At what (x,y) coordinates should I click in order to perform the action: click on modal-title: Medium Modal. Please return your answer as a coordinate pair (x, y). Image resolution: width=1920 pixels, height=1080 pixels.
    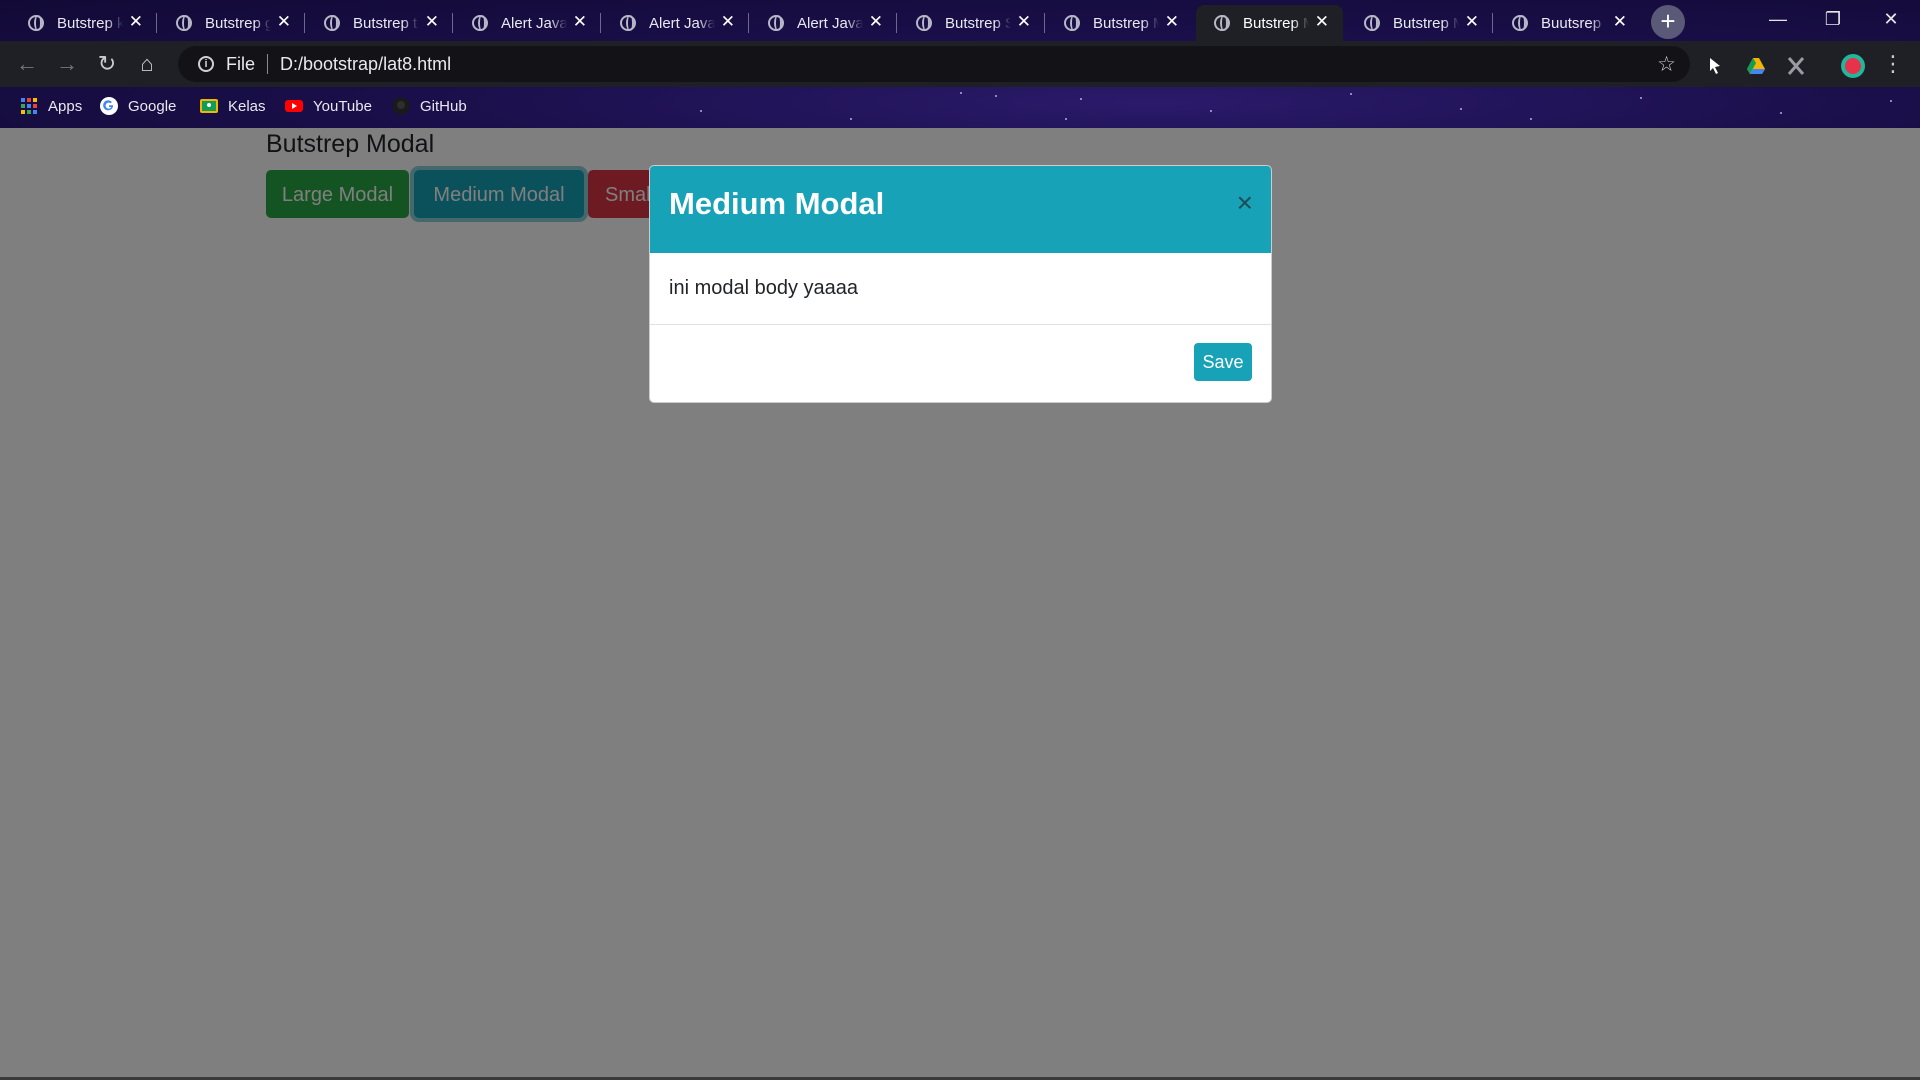
    Looking at the image, I should click on (777, 203).